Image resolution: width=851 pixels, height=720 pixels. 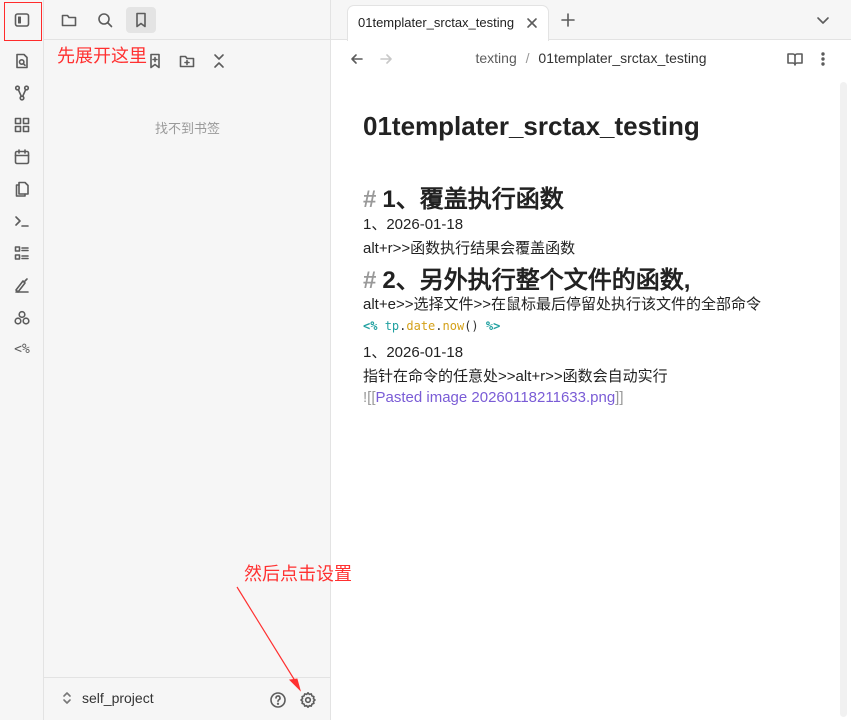 I want to click on book-open-icon, so click(x=795, y=59).